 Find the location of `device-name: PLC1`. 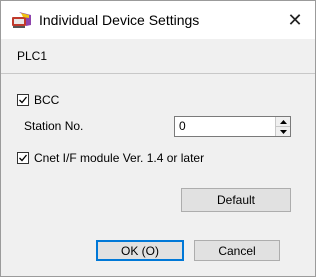

device-name: PLC1 is located at coordinates (32, 56).